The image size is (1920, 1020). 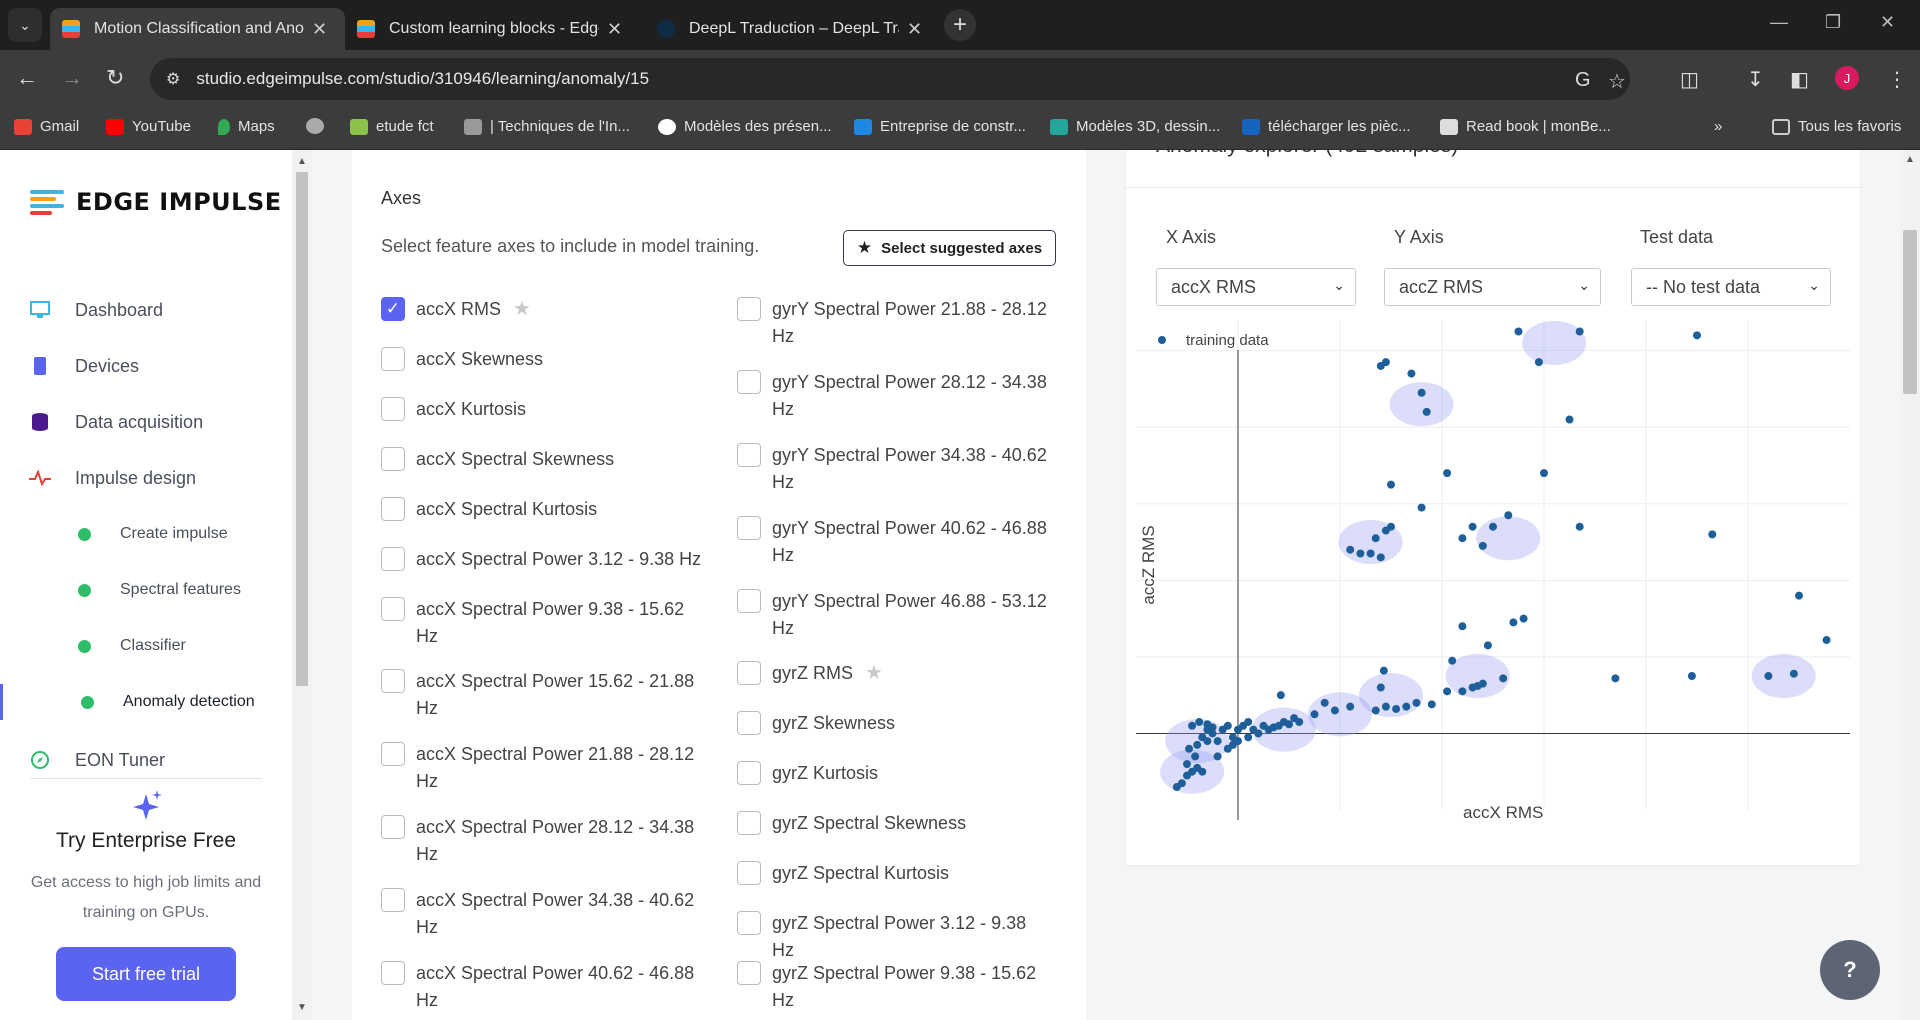 What do you see at coordinates (146, 760) in the screenshot?
I see `nav-eon-tuner: EON Tuner` at bounding box center [146, 760].